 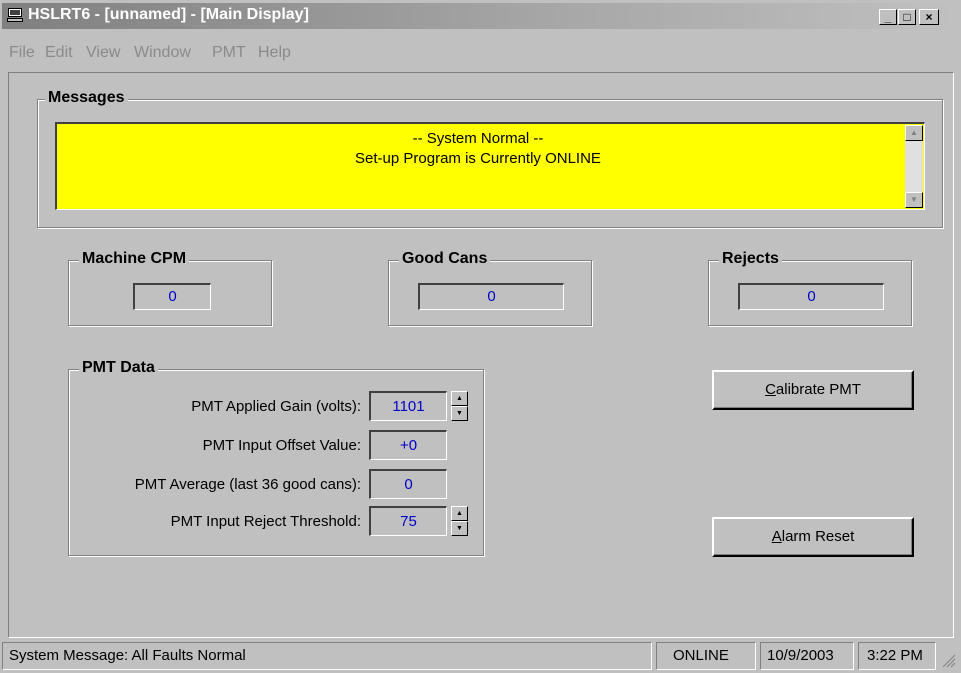 What do you see at coordinates (907, 17) in the screenshot?
I see `restore-button: □` at bounding box center [907, 17].